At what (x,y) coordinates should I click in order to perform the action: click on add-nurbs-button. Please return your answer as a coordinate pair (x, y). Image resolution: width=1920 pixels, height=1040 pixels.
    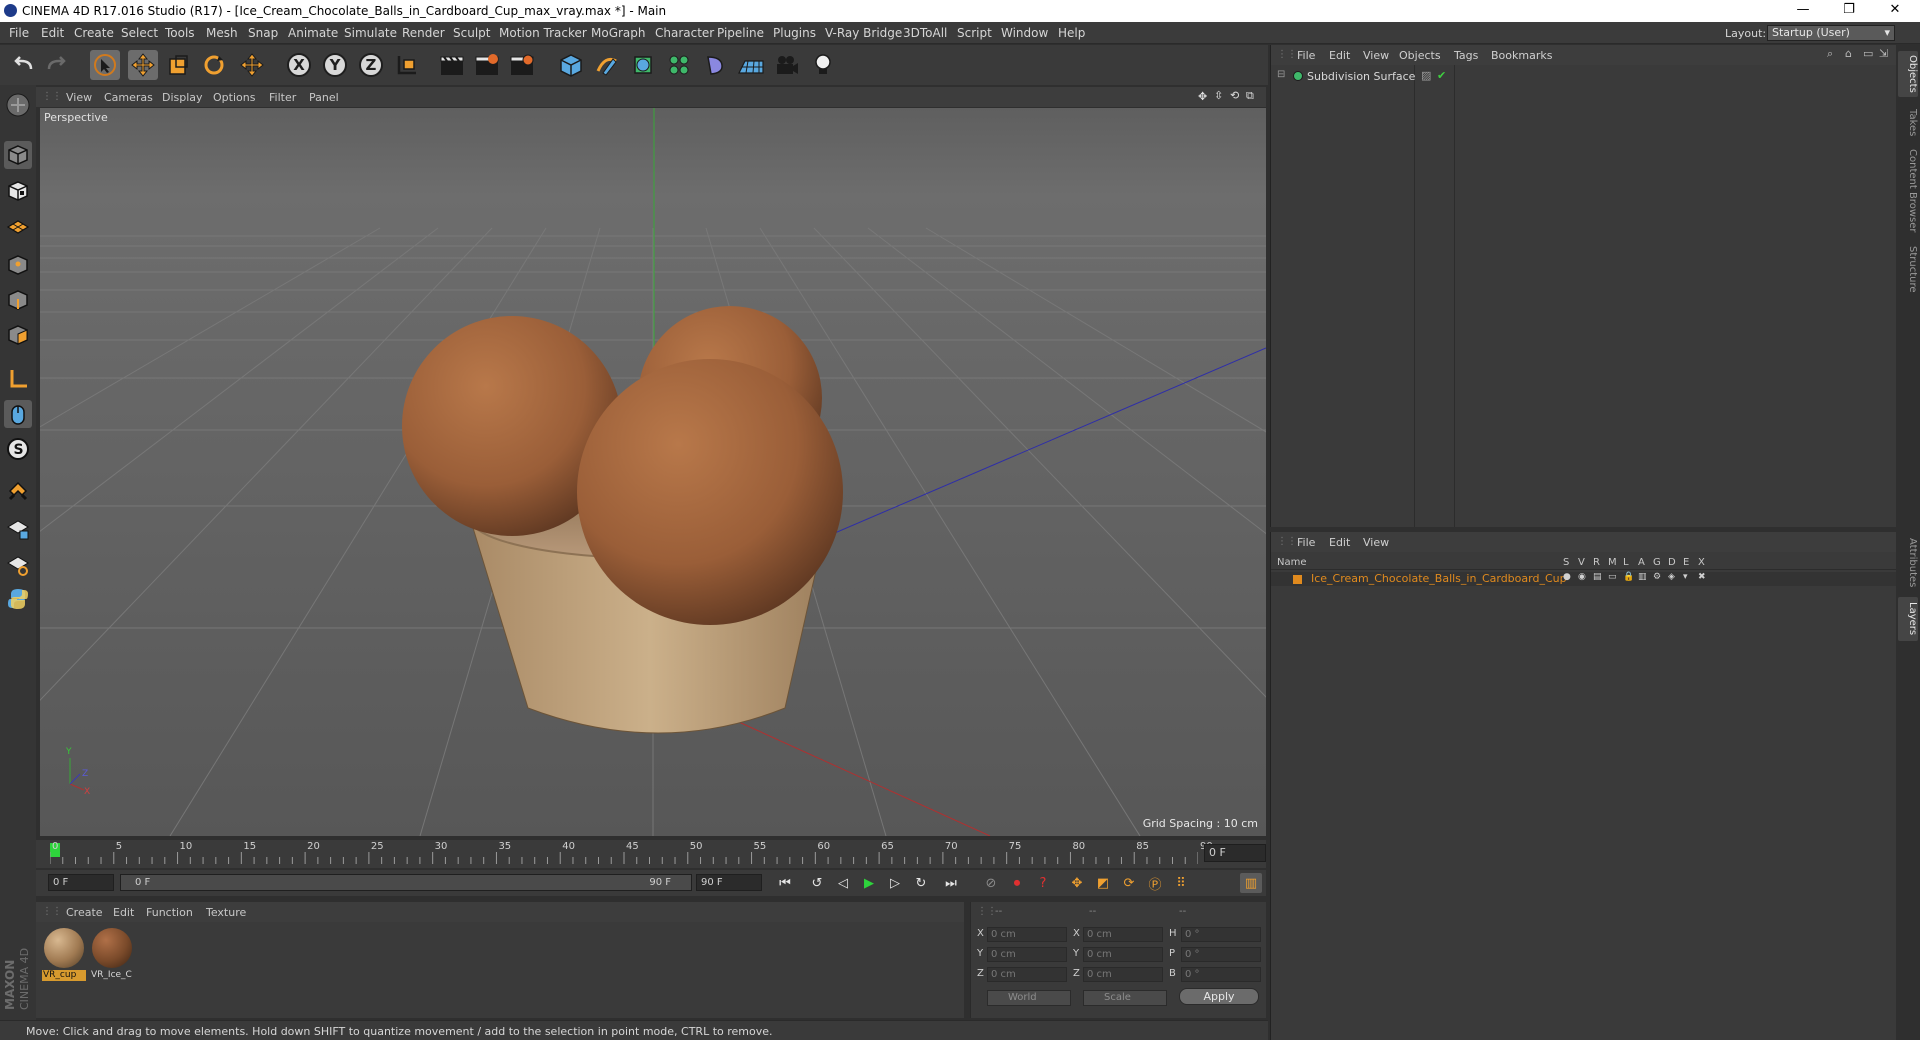
    Looking at the image, I should click on (643, 65).